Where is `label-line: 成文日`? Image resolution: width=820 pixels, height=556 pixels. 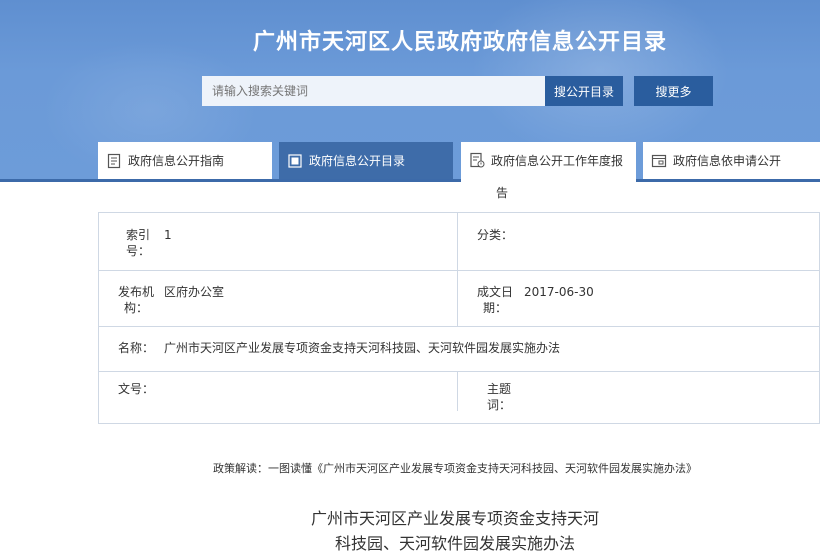
label-line: 成文日 is located at coordinates (494, 292).